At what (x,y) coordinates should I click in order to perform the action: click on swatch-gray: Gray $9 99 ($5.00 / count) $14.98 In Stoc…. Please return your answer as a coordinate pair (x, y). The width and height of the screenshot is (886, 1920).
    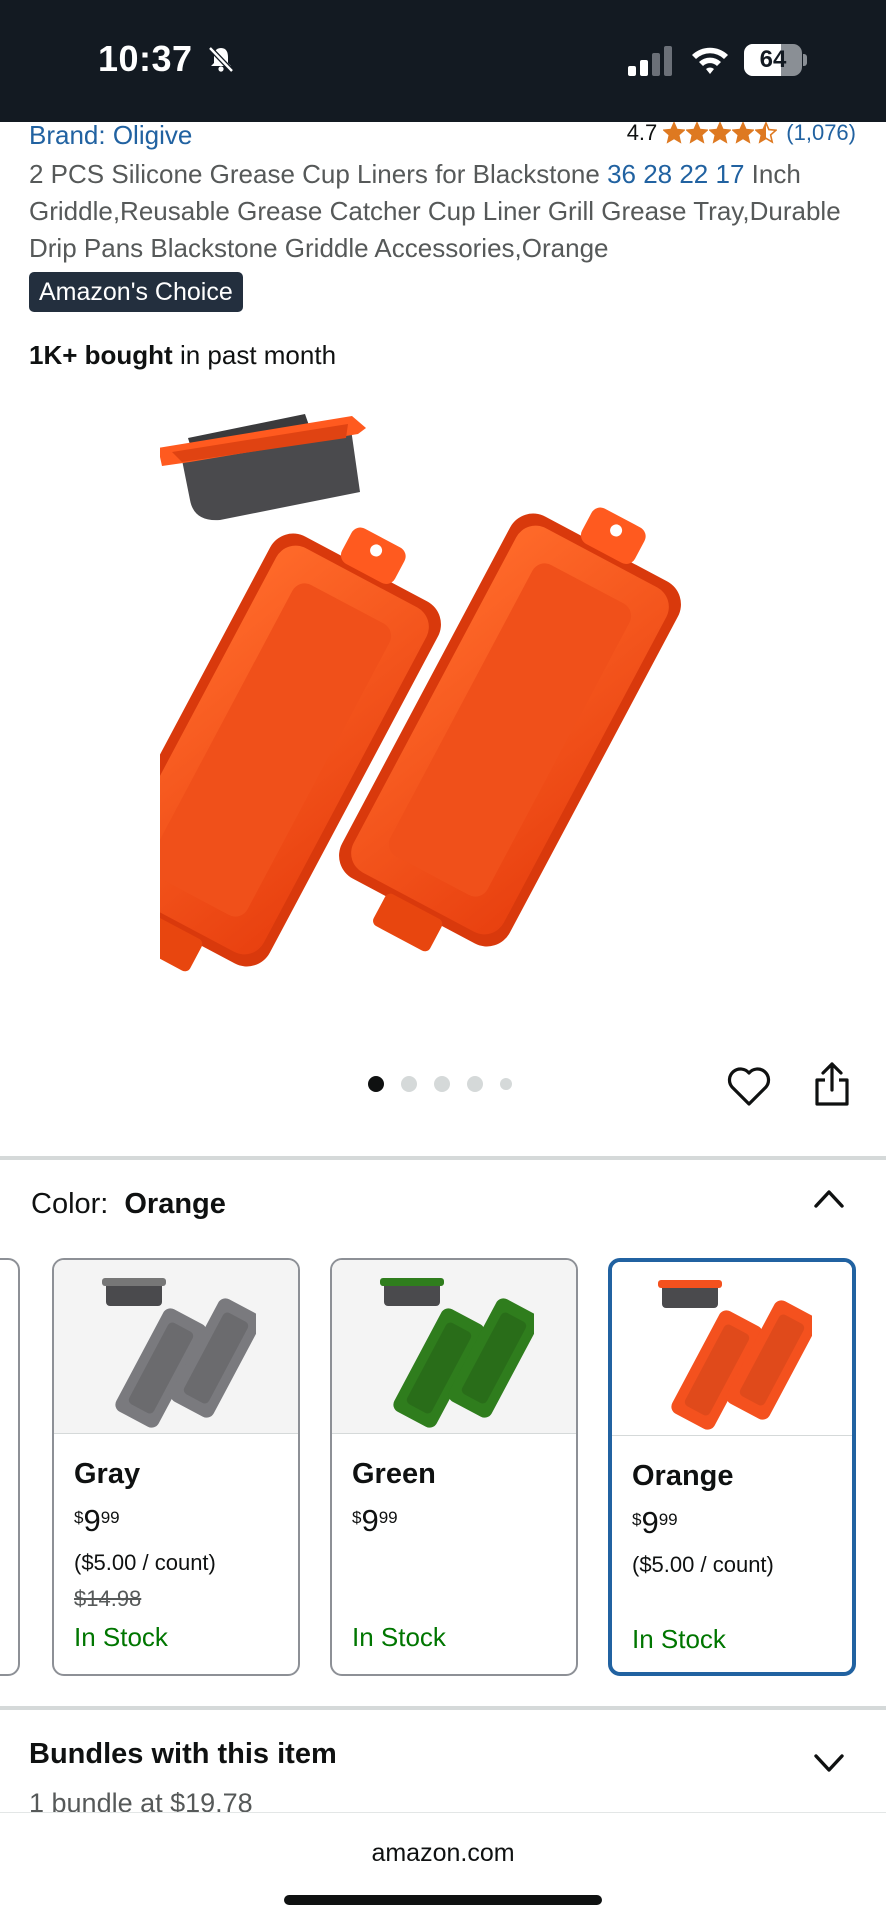
    Looking at the image, I should click on (176, 1467).